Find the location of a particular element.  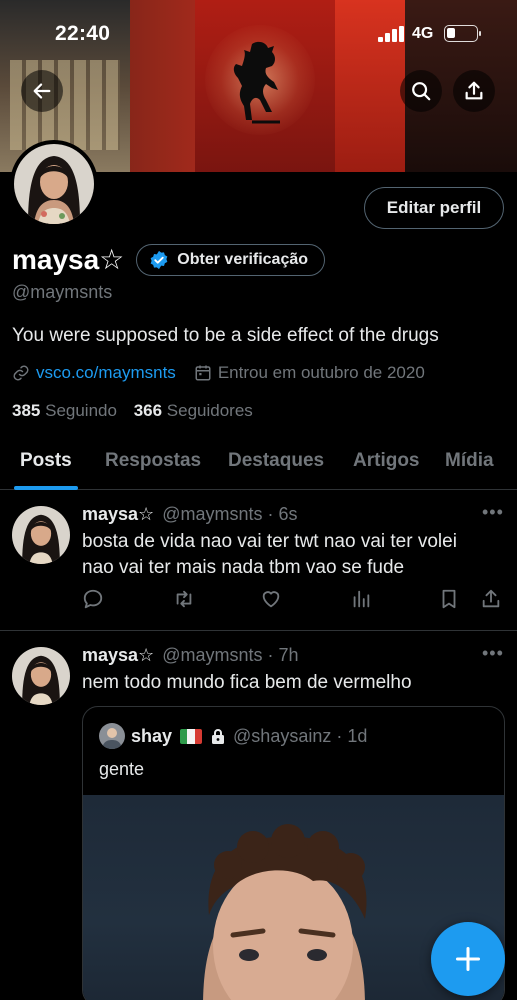

tab-posts: Posts is located at coordinates (46, 461).